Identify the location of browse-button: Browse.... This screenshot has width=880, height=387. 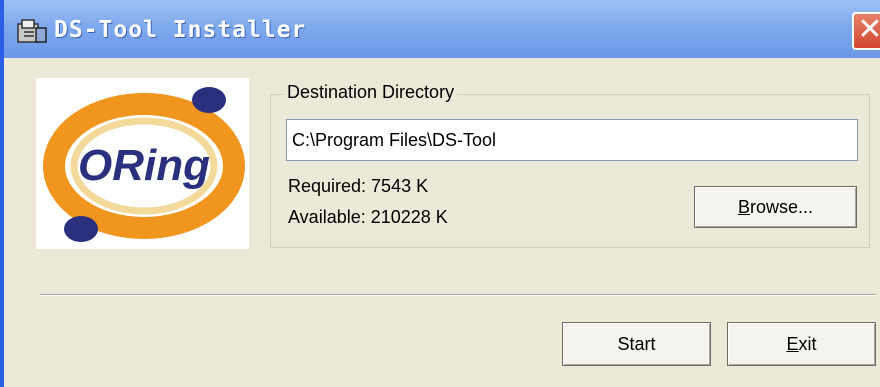
(775, 207).